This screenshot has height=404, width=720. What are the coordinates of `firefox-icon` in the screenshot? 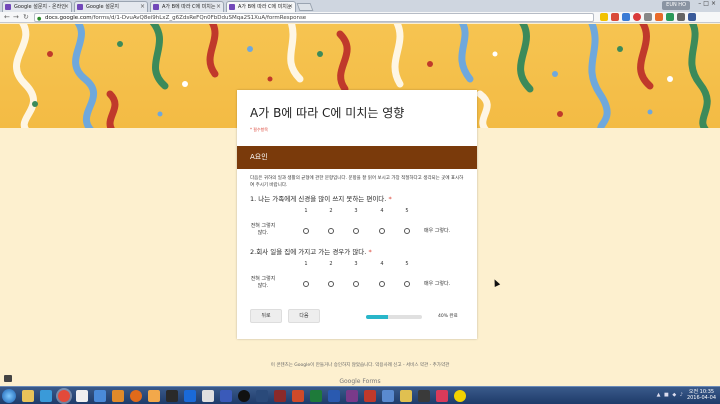 It's located at (136, 396).